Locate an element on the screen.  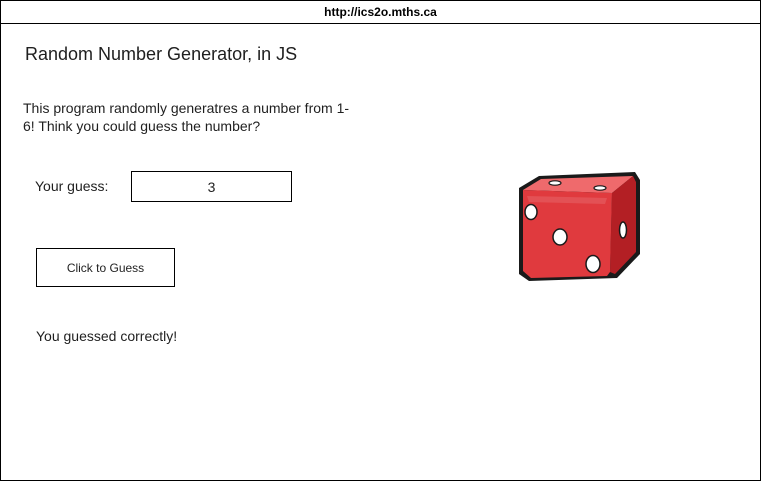
dice-icon is located at coordinates (579, 226).